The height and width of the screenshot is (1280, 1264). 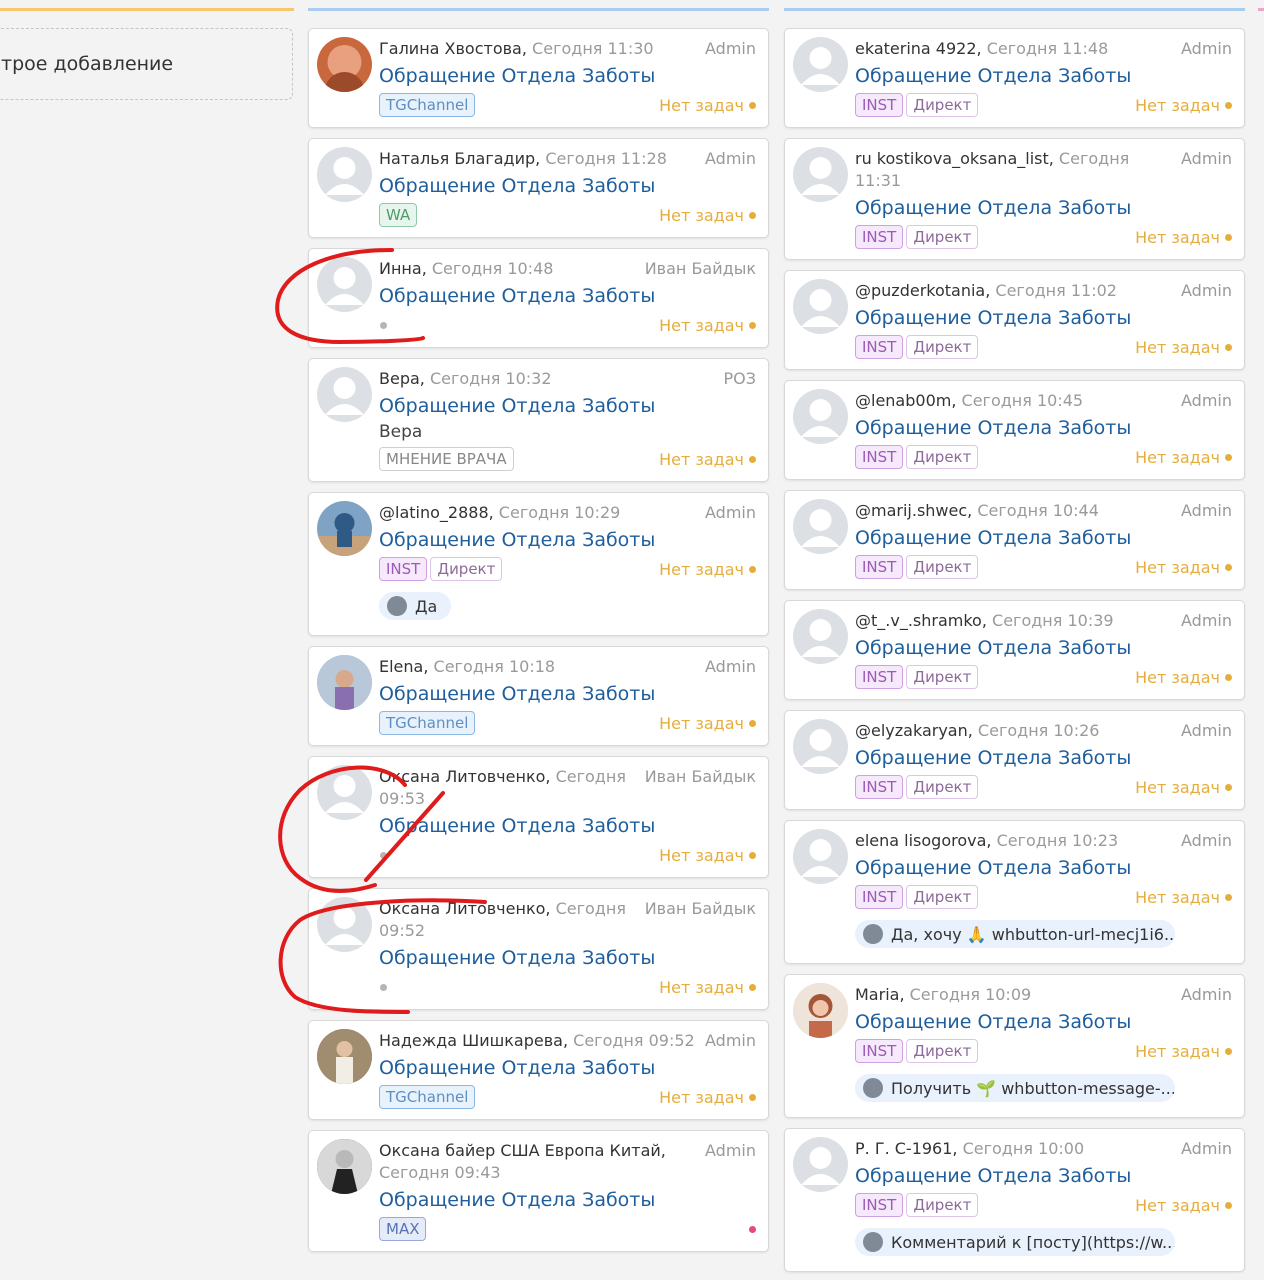 I want to click on contact-name: @marij.shwec,, so click(x=913, y=510).